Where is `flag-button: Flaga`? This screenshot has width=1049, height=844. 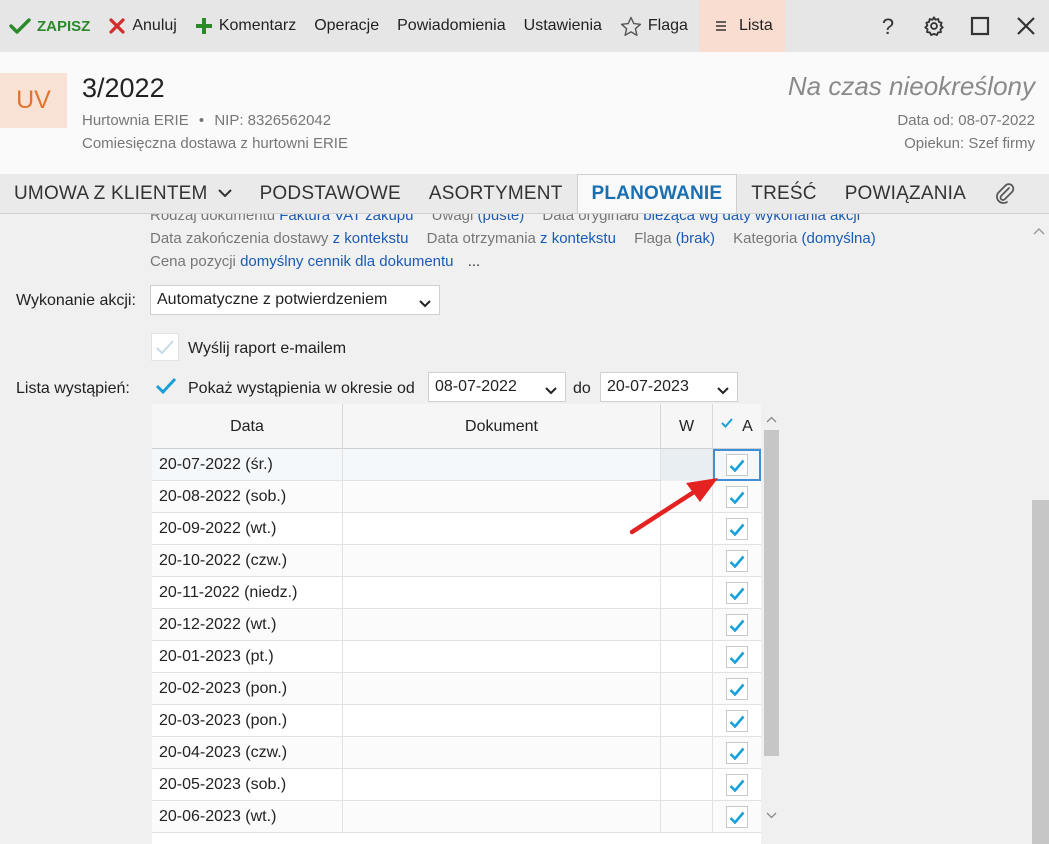
flag-button: Flaga is located at coordinates (654, 26).